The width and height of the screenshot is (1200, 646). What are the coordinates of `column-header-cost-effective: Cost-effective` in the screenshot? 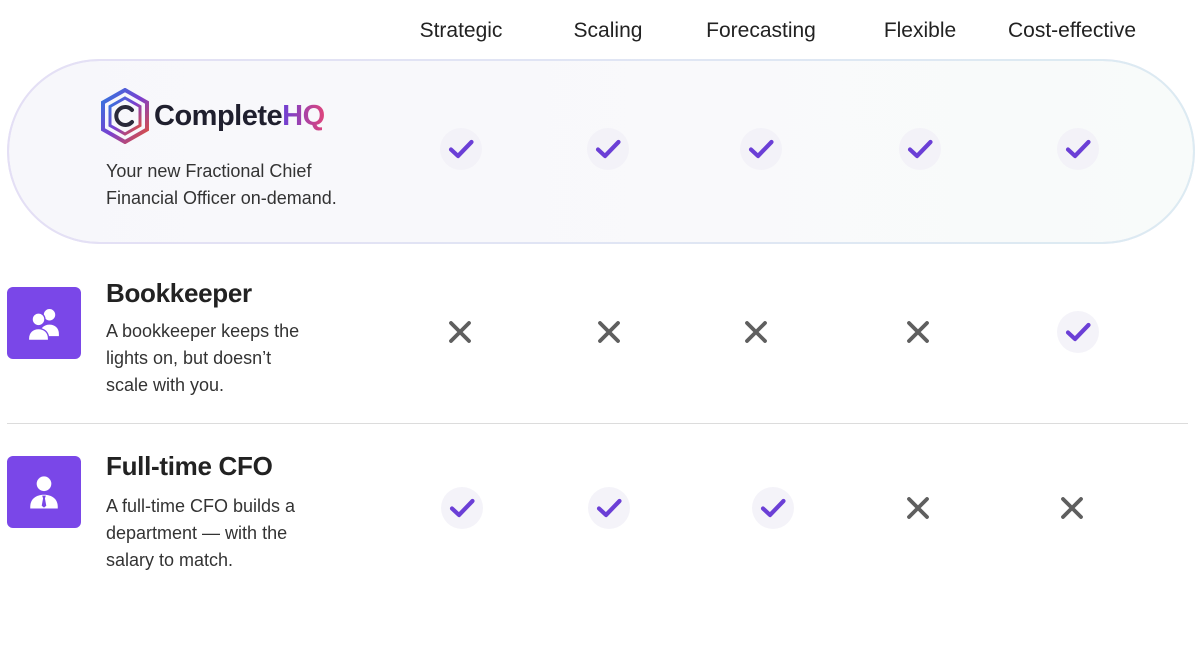 It's located at (1072, 30).